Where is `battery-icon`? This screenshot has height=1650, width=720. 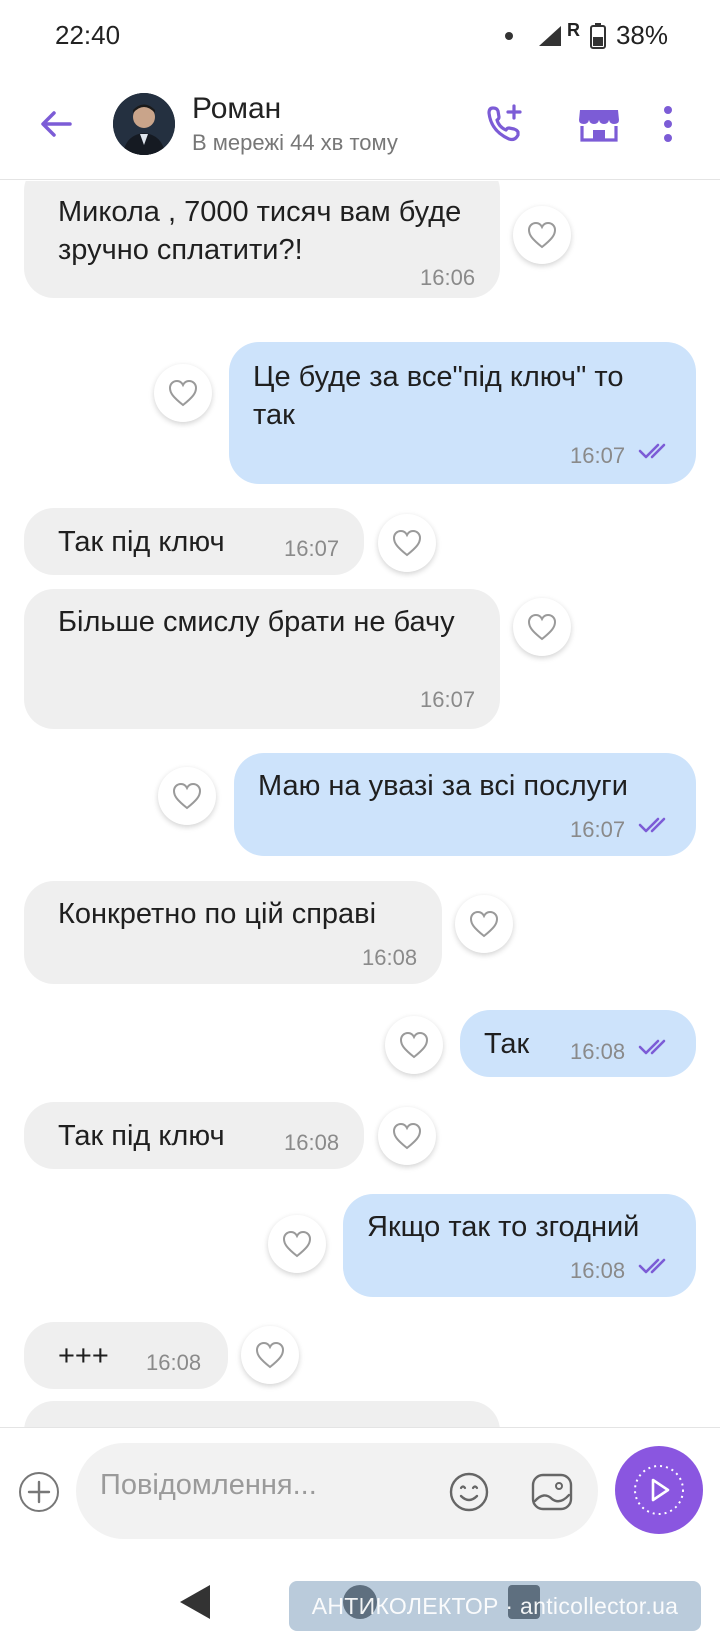
battery-icon is located at coordinates (597, 35).